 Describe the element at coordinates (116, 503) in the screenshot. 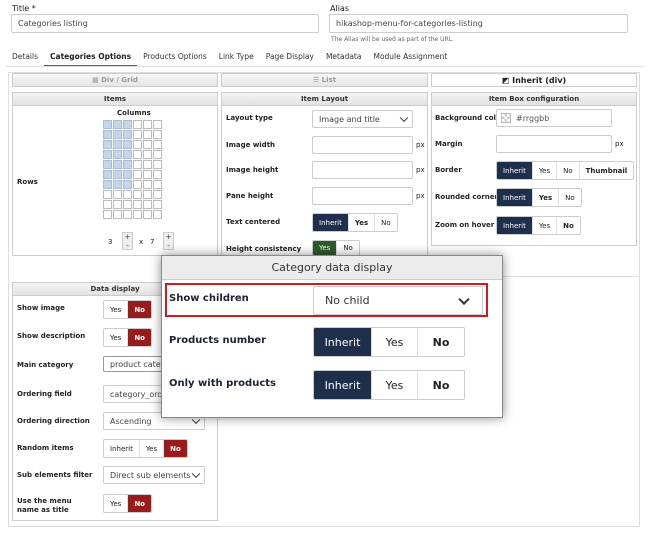

I see `use-menu-name-yes: Yes` at that location.